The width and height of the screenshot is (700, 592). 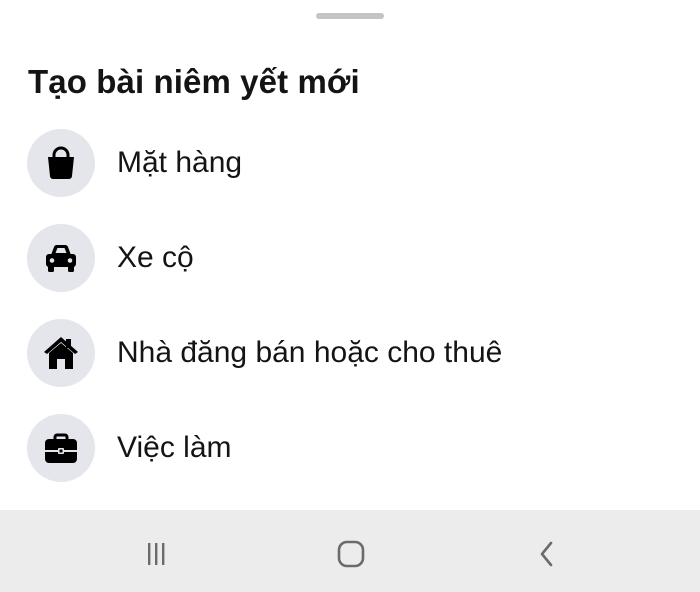 I want to click on home-button, so click(x=351, y=554).